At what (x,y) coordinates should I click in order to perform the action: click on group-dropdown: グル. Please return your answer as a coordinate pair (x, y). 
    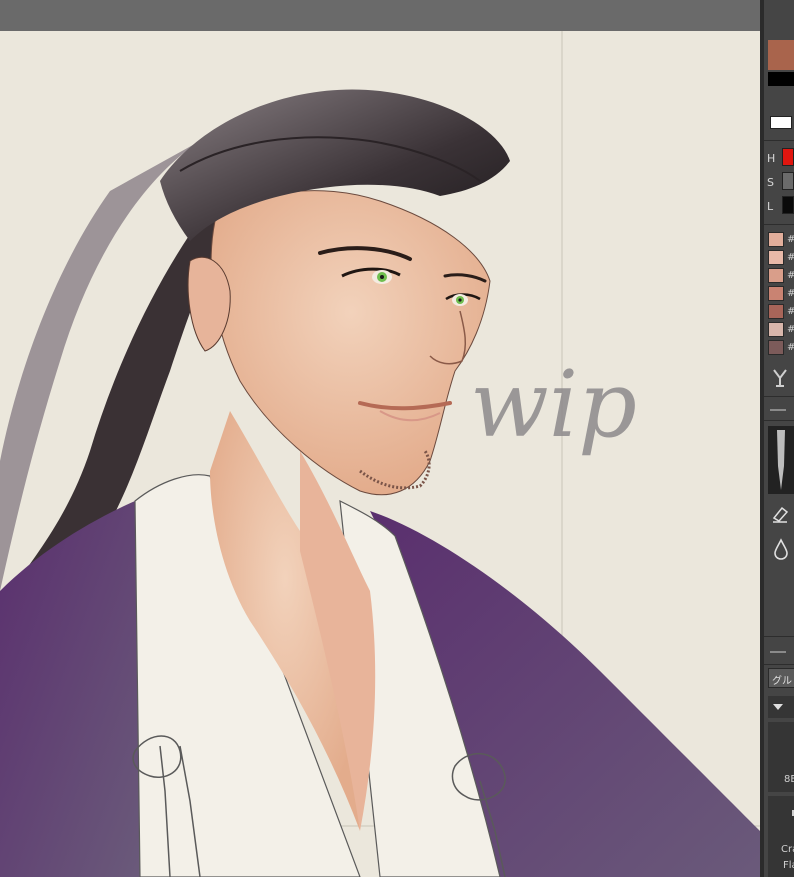
    Looking at the image, I should click on (781, 678).